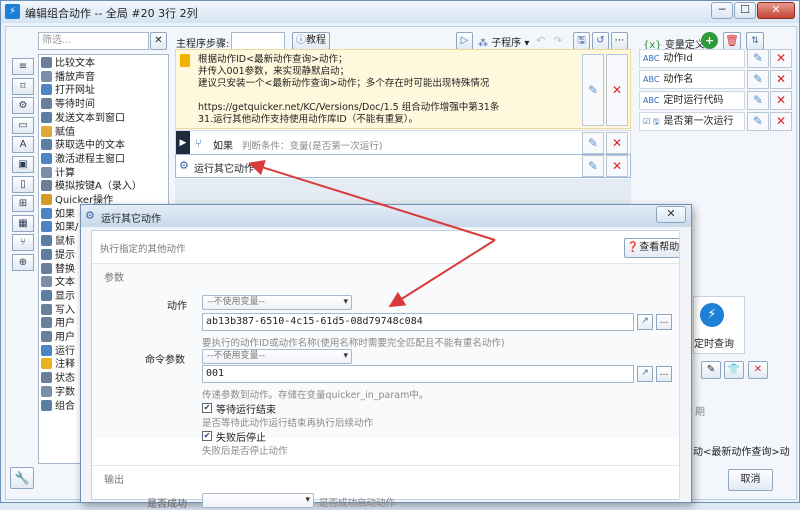 The width and height of the screenshot is (800, 510). I want to click on arrow-to-step, so click(372, 200).